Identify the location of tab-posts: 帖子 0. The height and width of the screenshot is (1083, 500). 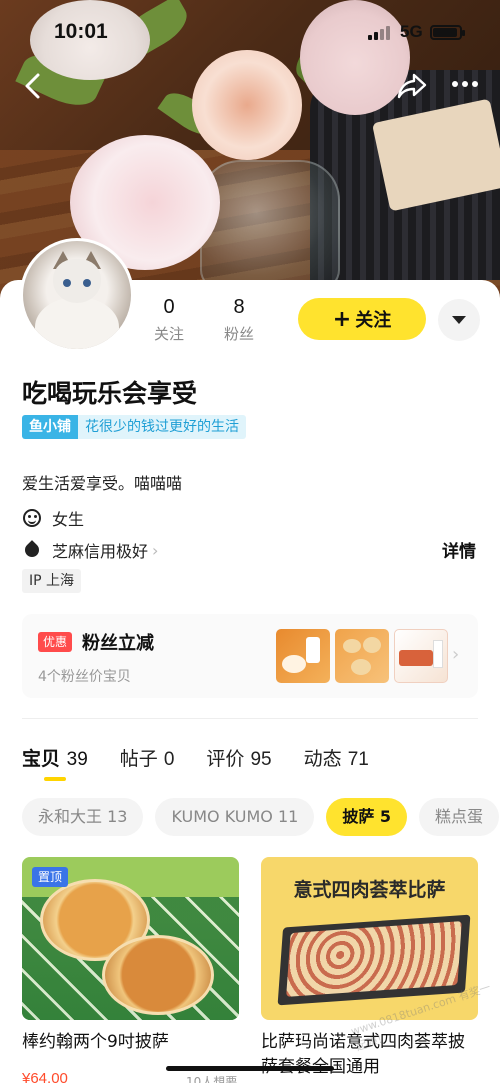
(147, 757).